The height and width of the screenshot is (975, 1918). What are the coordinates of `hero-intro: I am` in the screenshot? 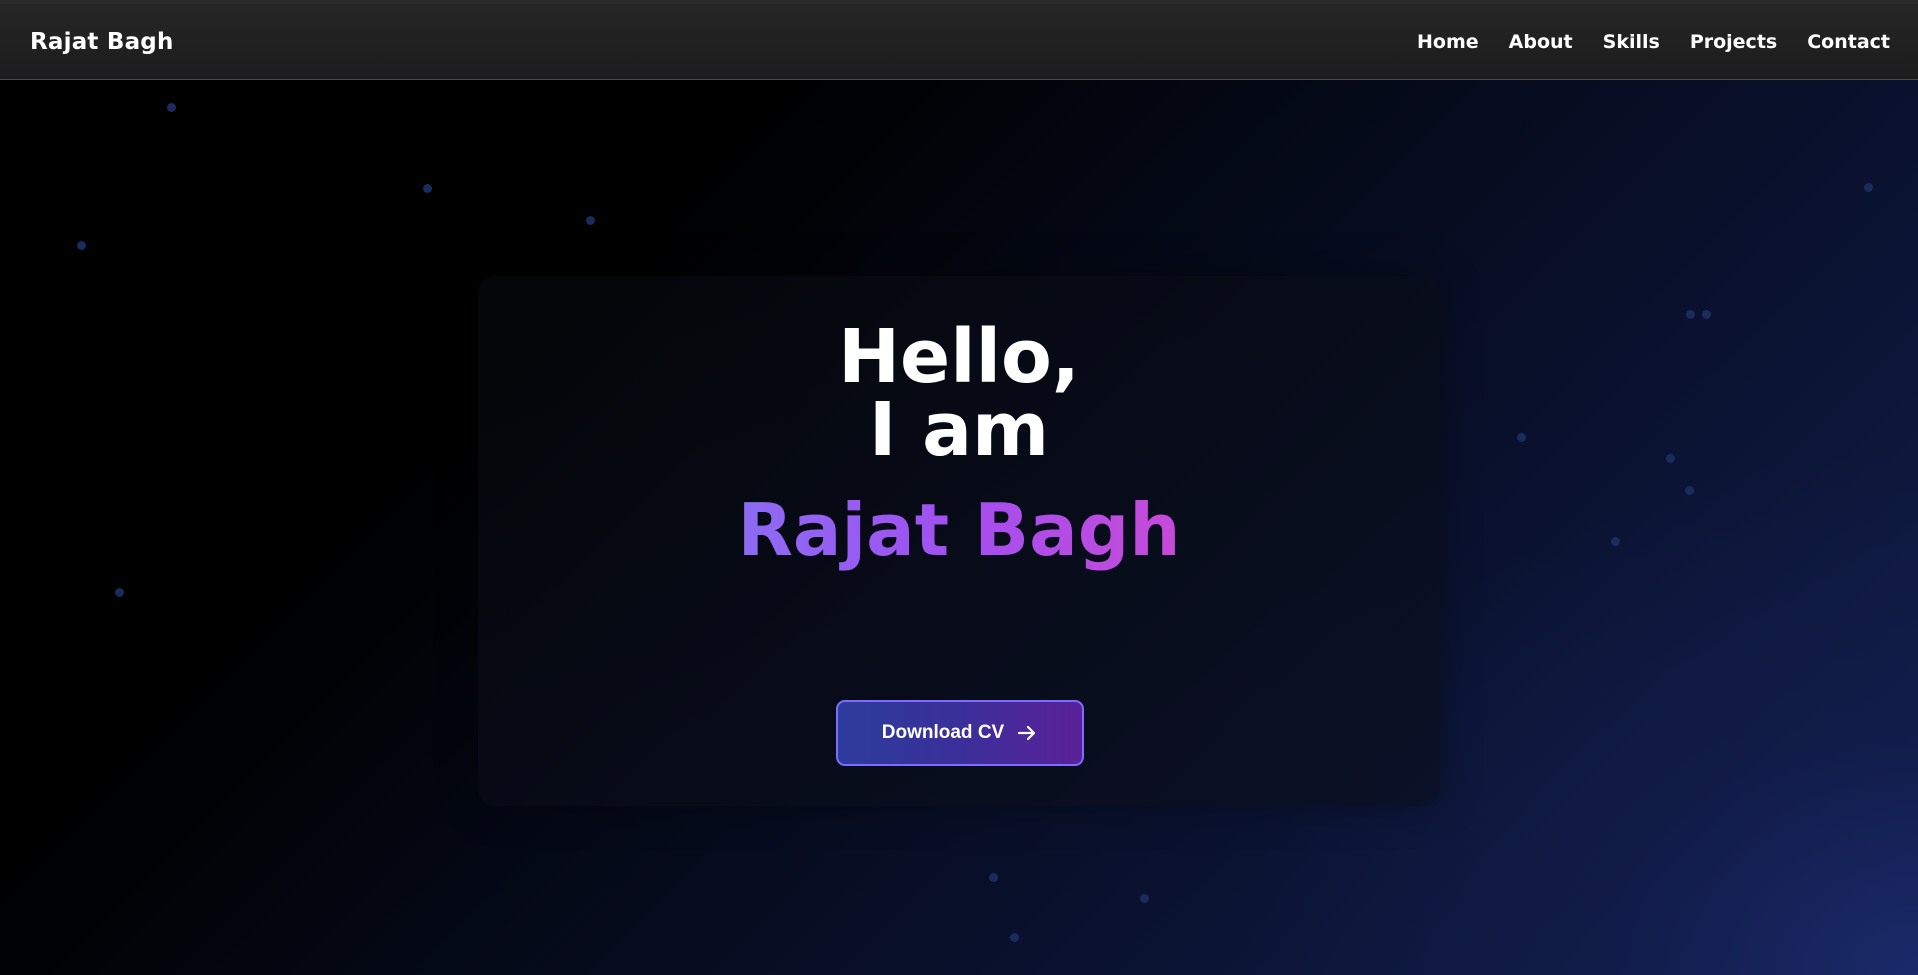 It's located at (959, 430).